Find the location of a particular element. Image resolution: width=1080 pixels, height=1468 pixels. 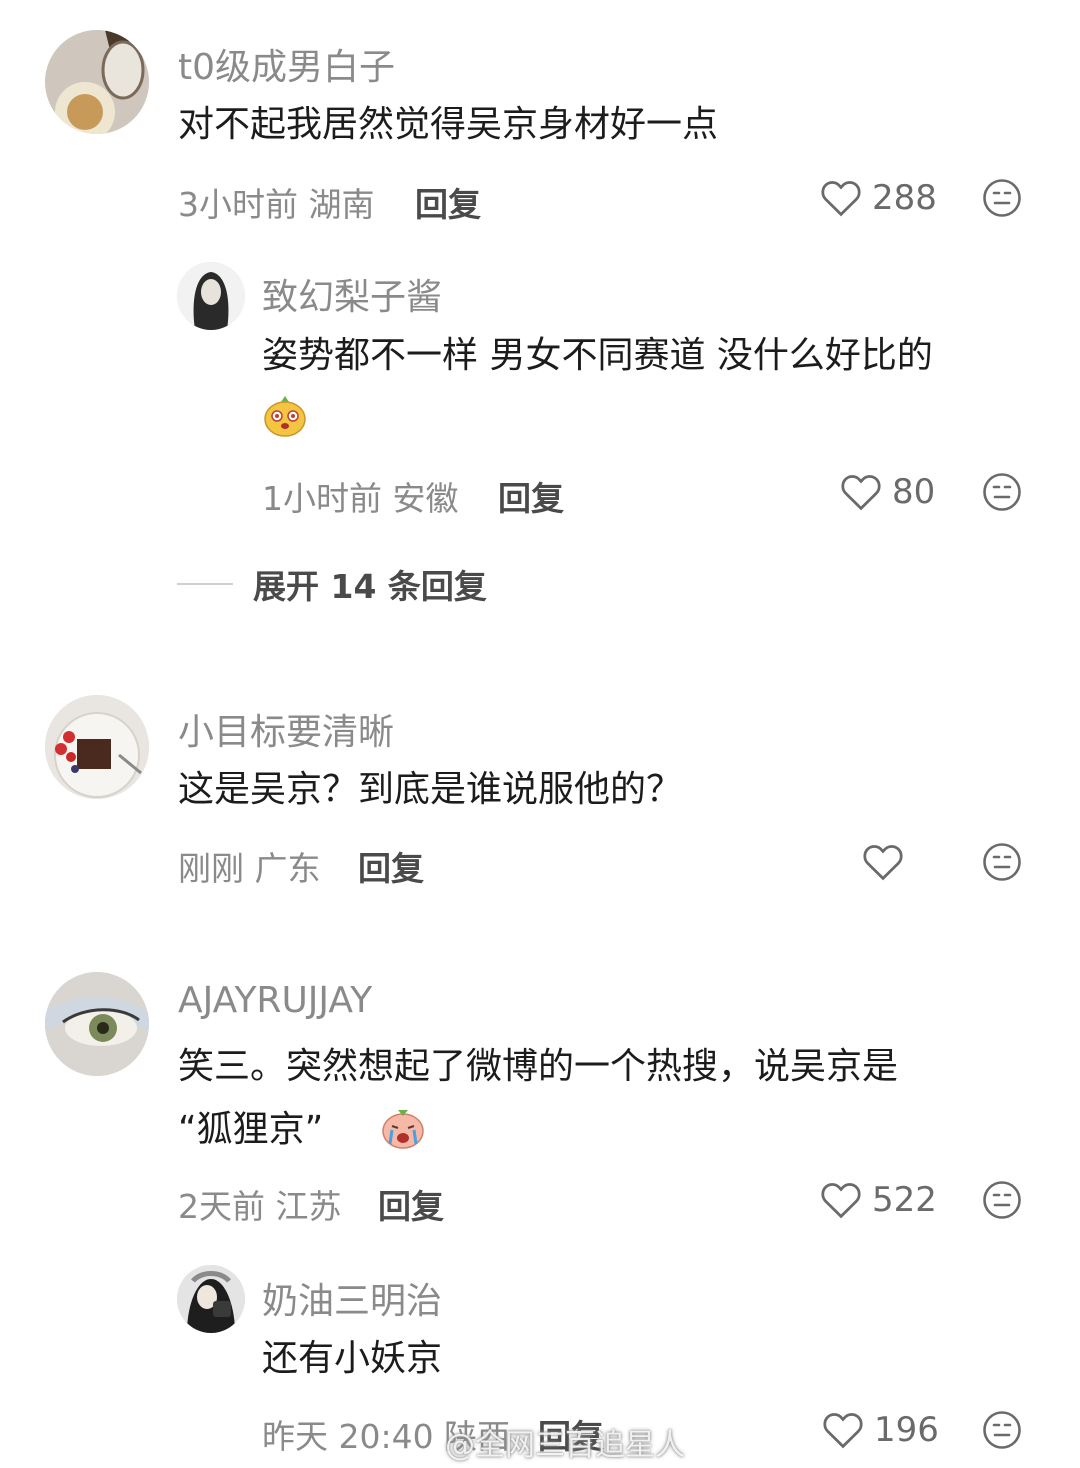

username: AJAYRUJJAY is located at coordinates (275, 1000).